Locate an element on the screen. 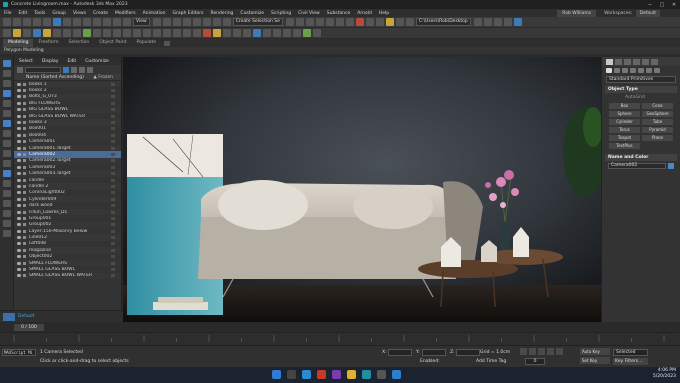 The height and width of the screenshot is (383, 680). reference-coord-dropdown: View is located at coordinates (141, 22).